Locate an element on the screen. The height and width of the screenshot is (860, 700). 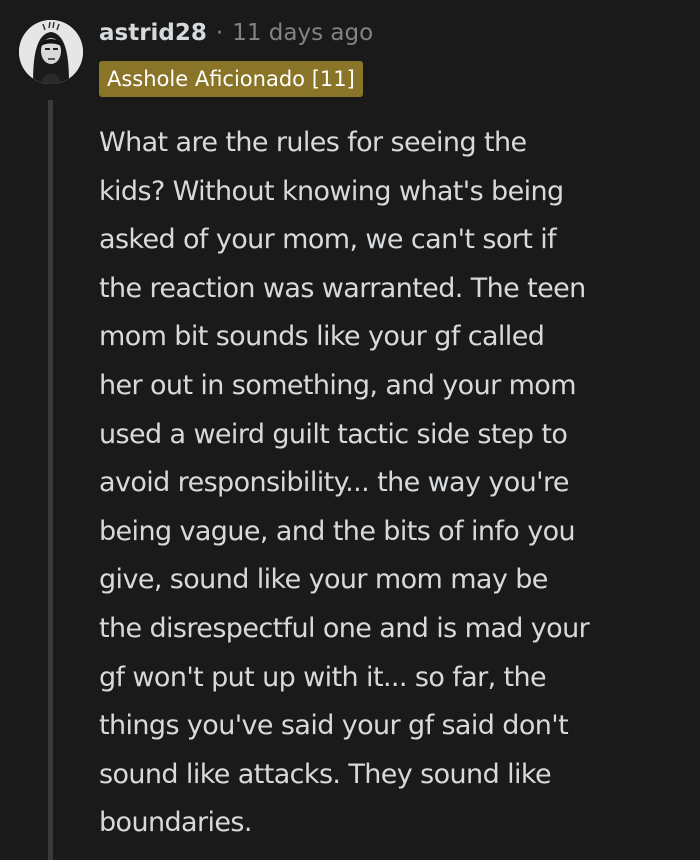
comment-body-line: sound like attacks. They sound like is located at coordinates (325, 774).